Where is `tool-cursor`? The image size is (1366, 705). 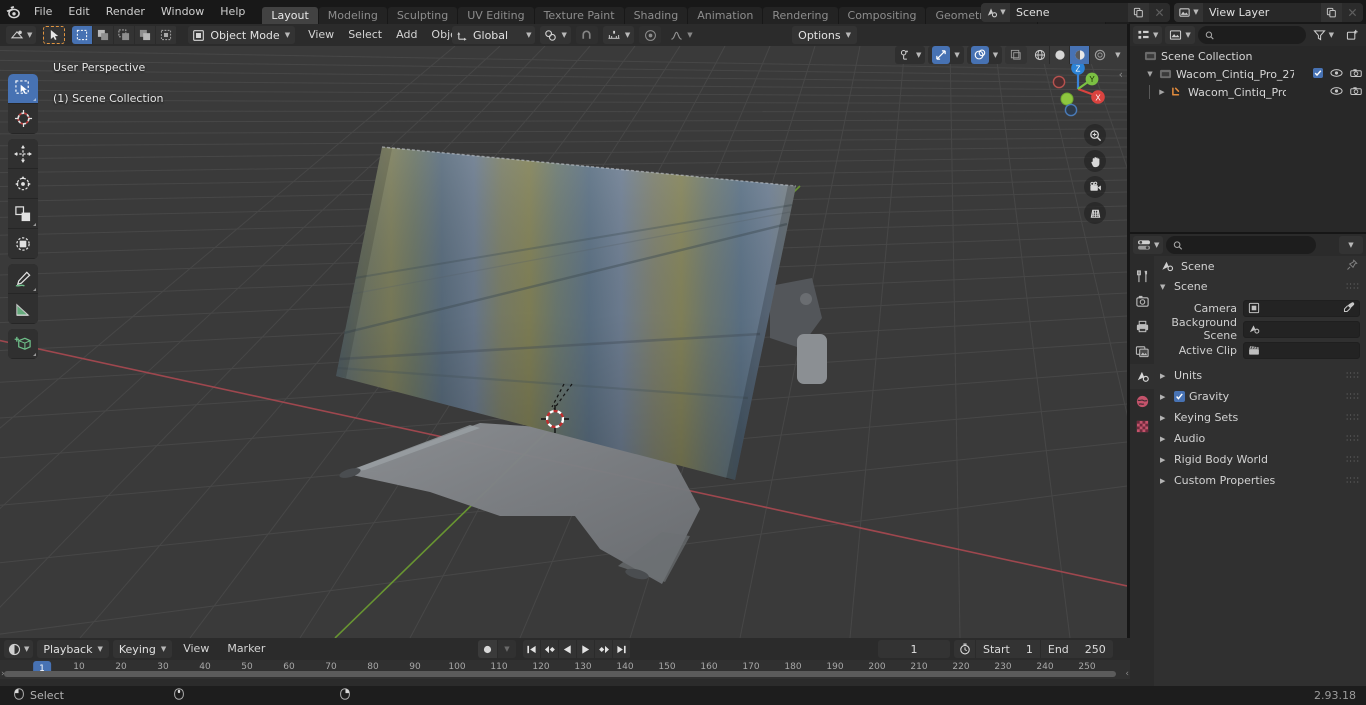 tool-cursor is located at coordinates (23, 119).